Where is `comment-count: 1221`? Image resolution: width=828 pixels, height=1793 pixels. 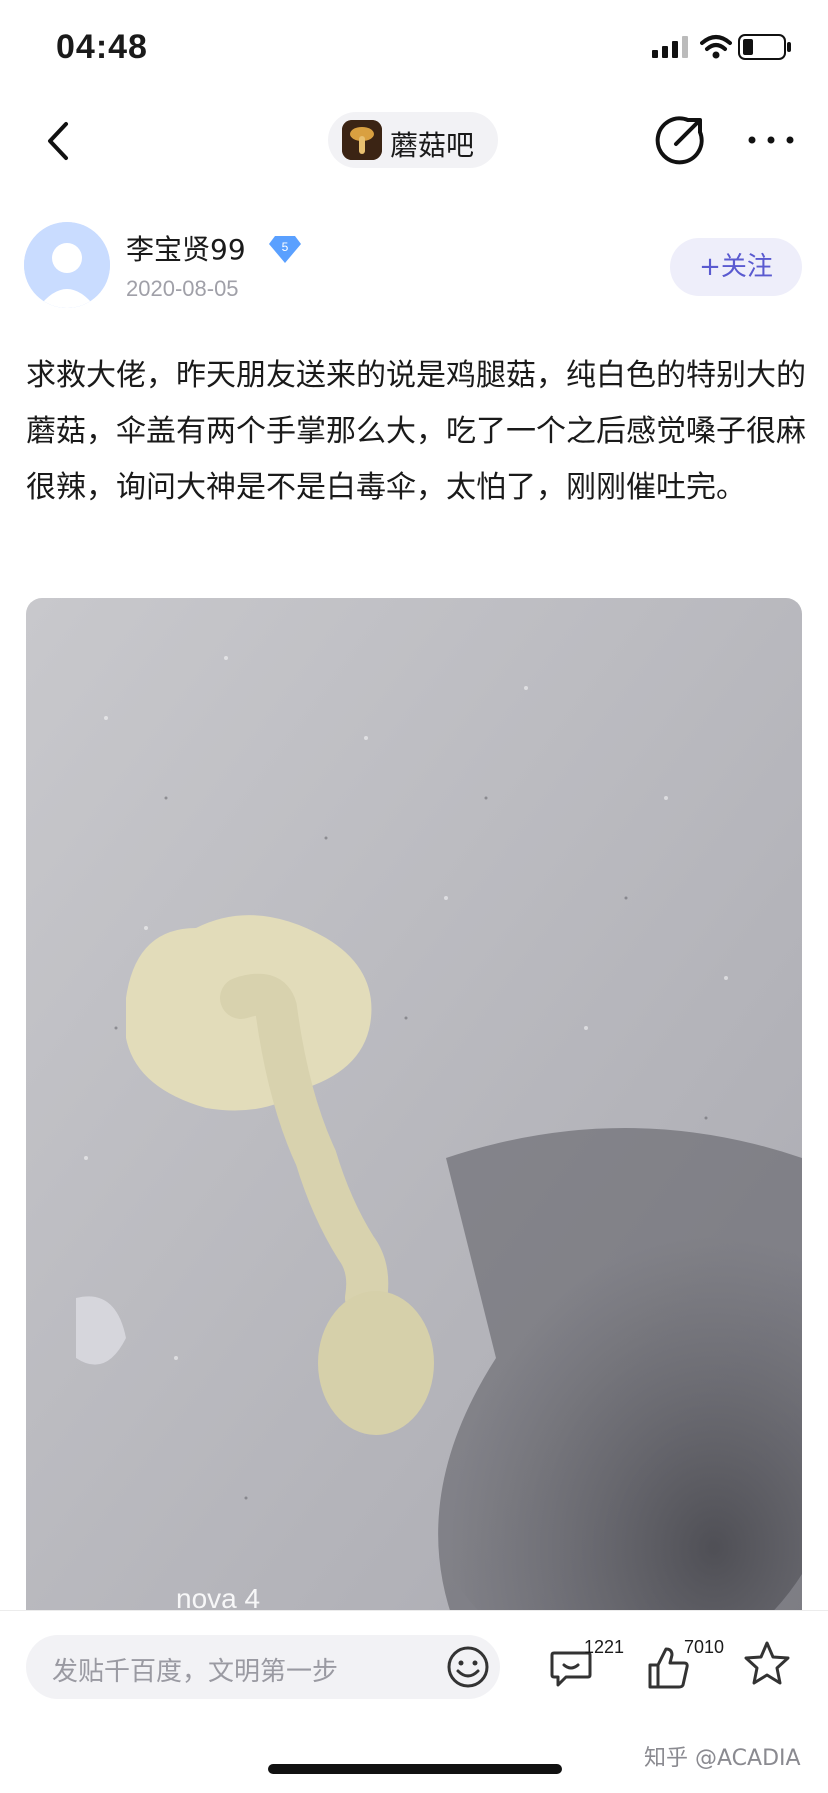 comment-count: 1221 is located at coordinates (604, 1647).